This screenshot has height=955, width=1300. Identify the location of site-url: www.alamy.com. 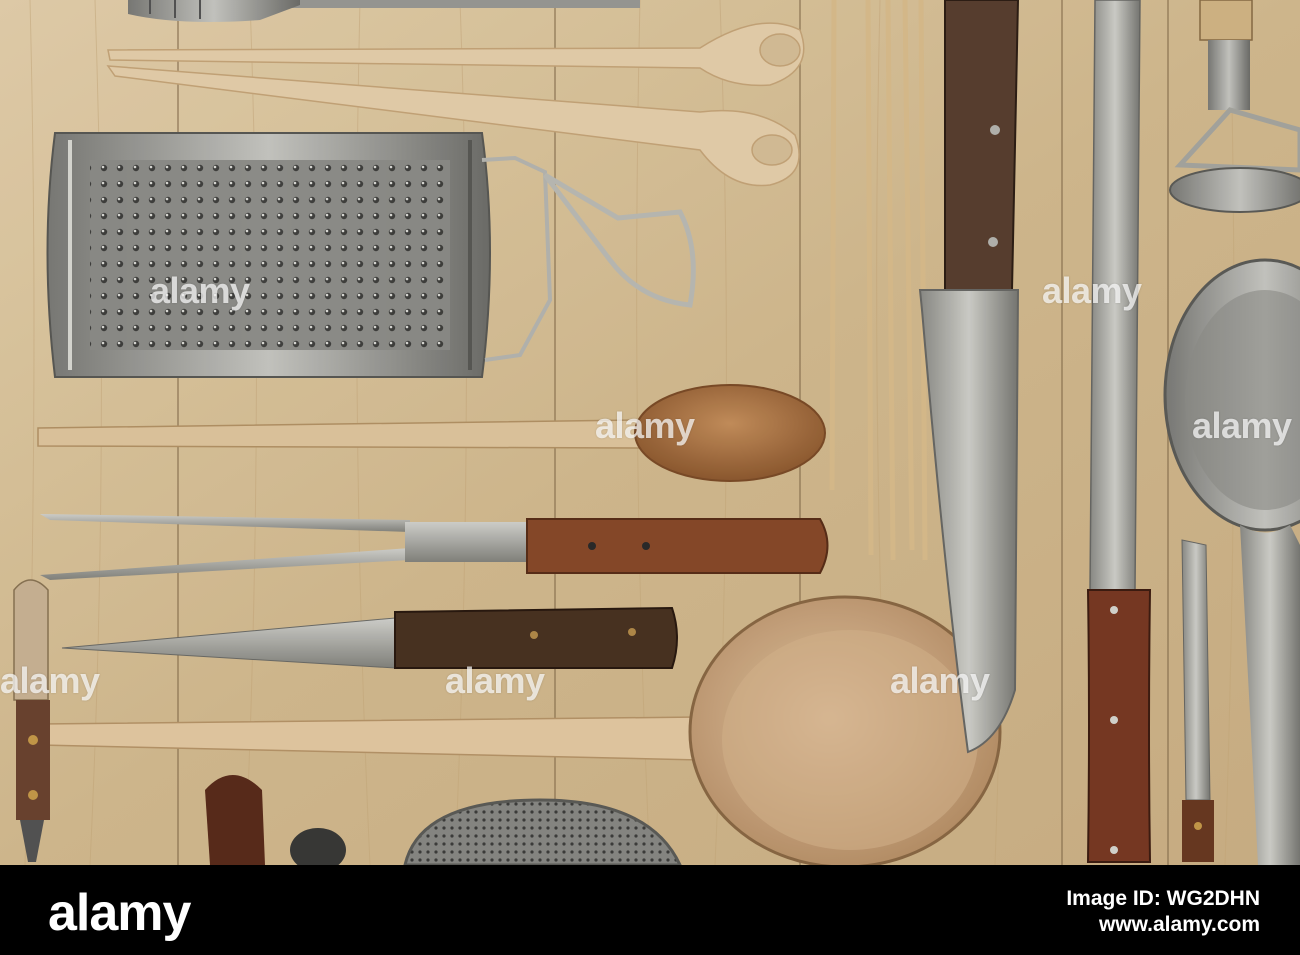
(1179, 924).